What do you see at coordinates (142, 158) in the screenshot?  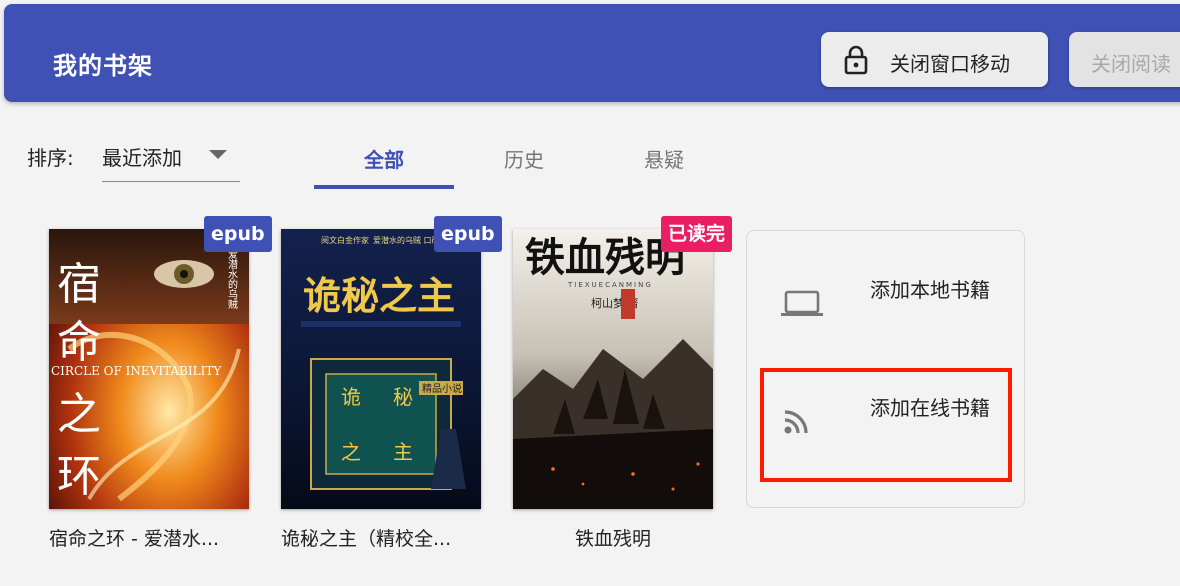 I see `sort-value: 最近添加` at bounding box center [142, 158].